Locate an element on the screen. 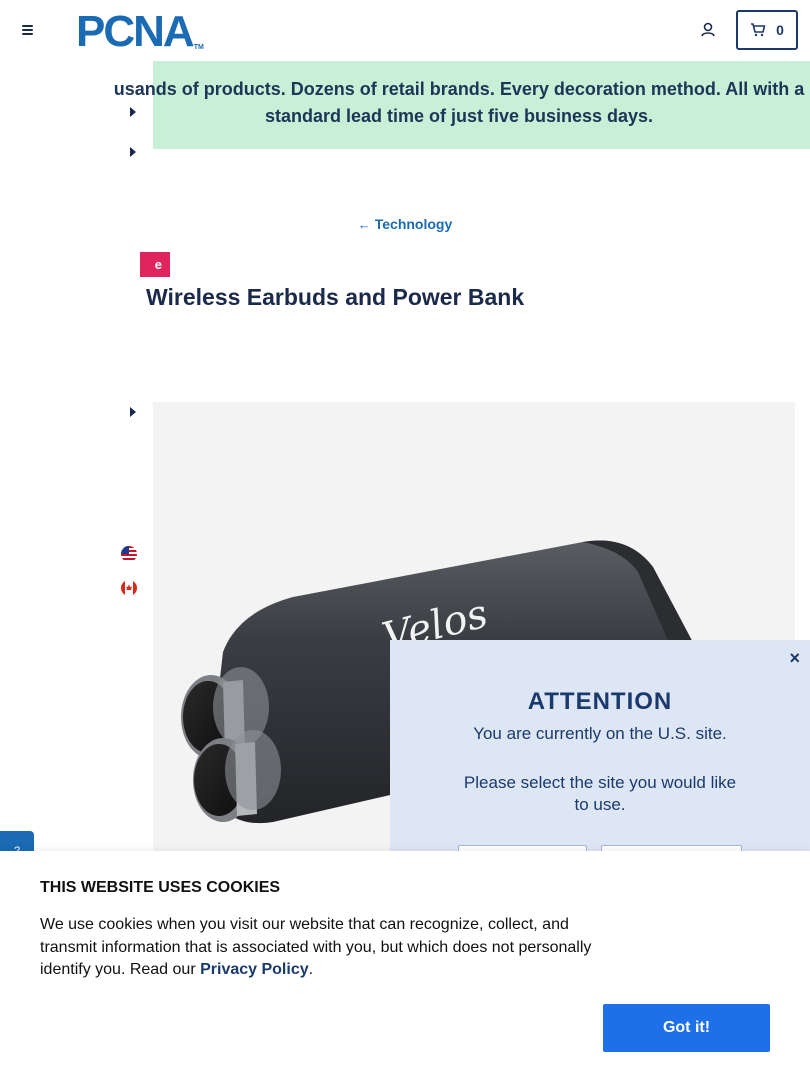  privacy-policy-link: Privacy Policy is located at coordinates (254, 969).